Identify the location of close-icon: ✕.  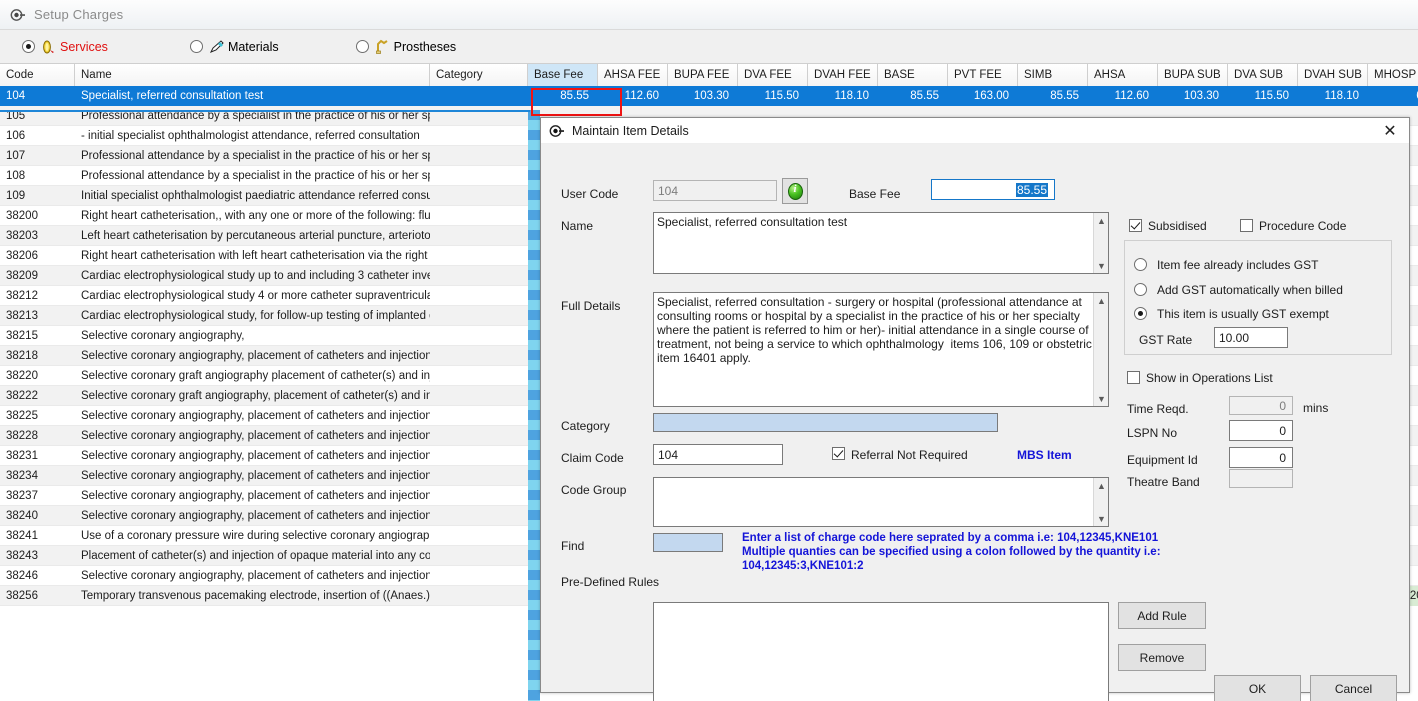
(1390, 131).